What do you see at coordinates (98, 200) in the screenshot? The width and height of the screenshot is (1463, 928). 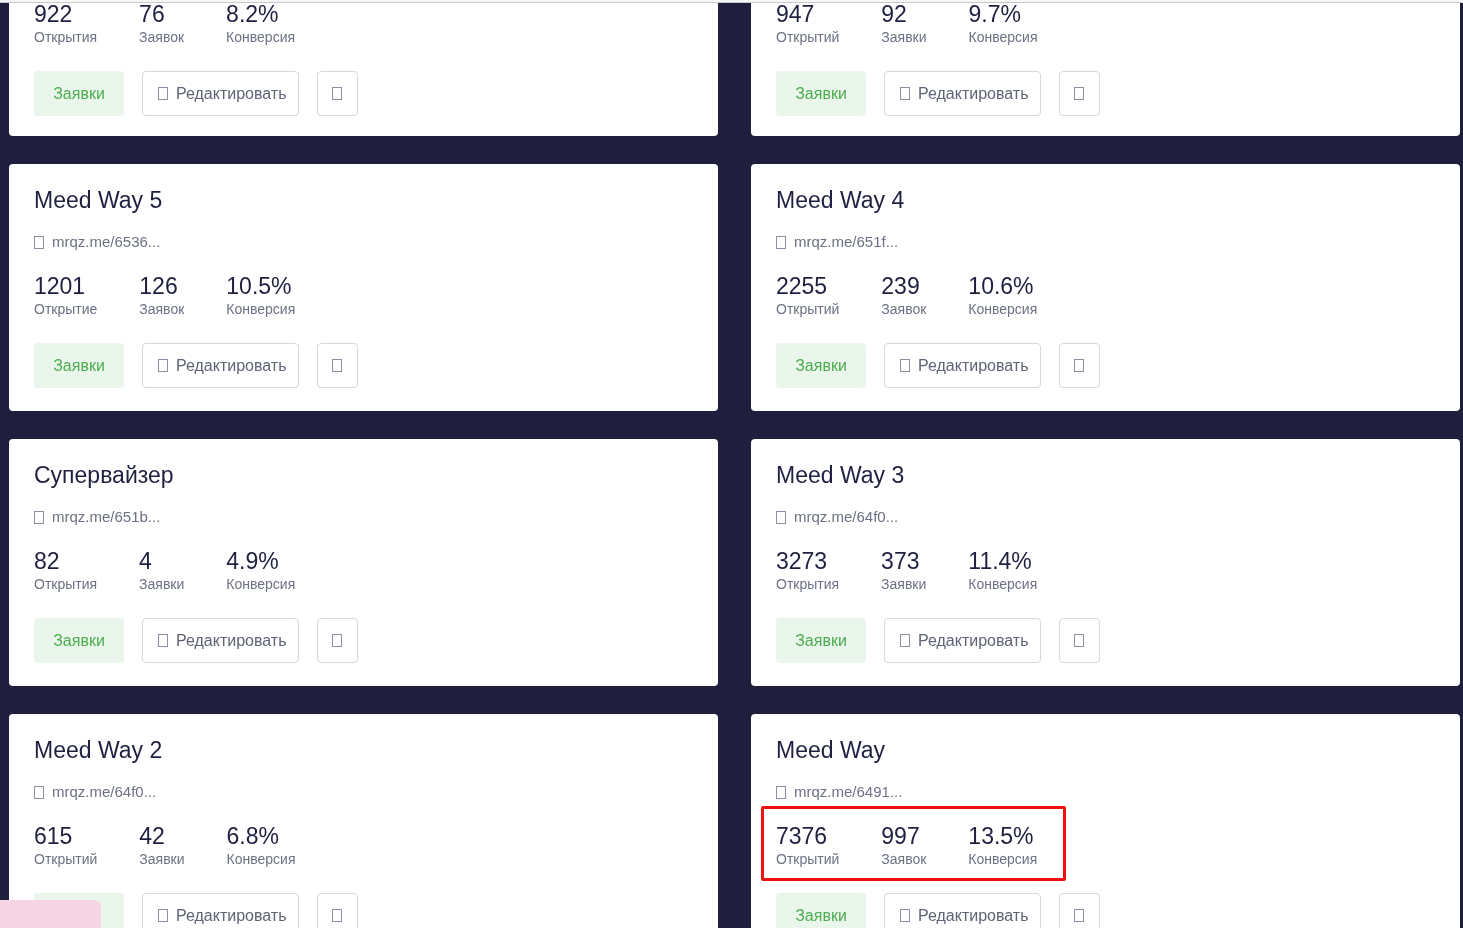 I see `card-title: Meed Way 5` at bounding box center [98, 200].